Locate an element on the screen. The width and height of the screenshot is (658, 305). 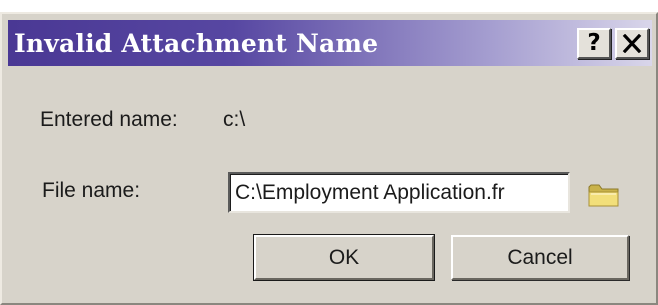
file-name-input is located at coordinates (399, 192).